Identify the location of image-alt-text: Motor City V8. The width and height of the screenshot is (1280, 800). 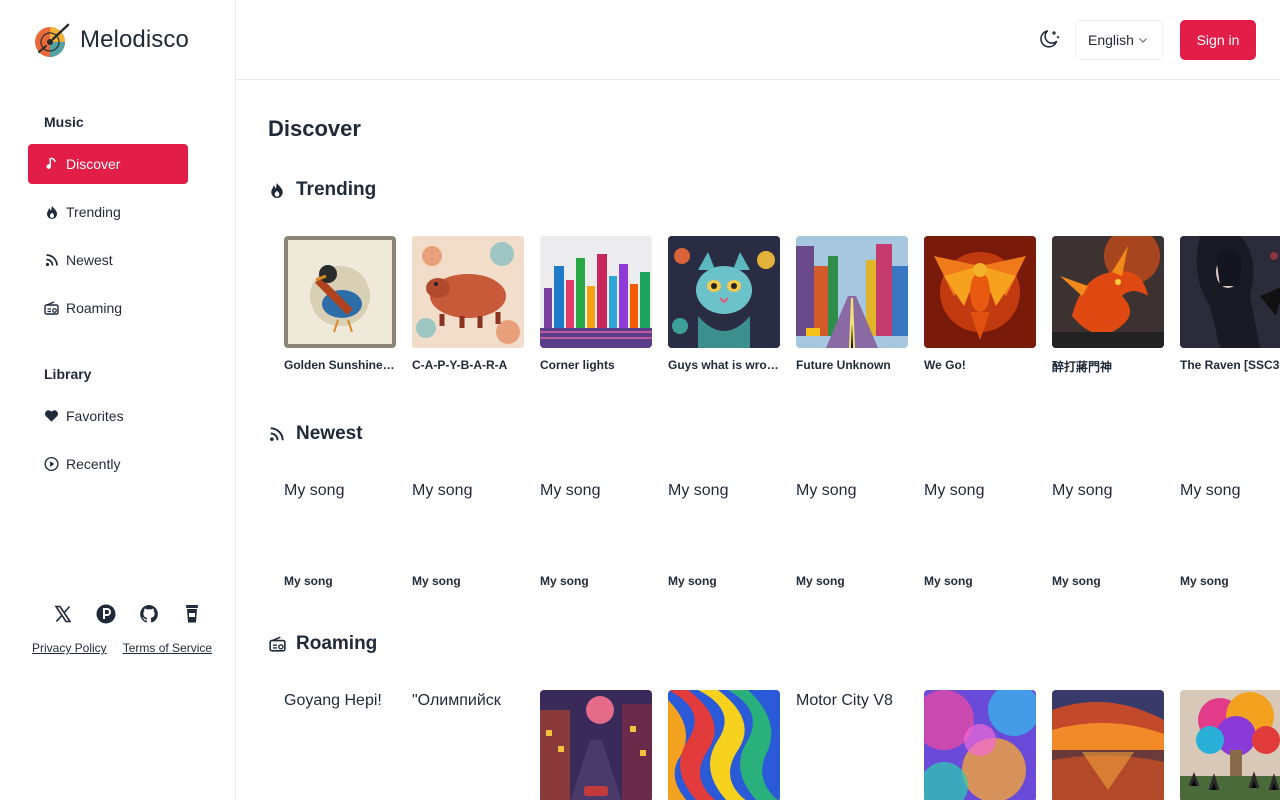
(844, 700).